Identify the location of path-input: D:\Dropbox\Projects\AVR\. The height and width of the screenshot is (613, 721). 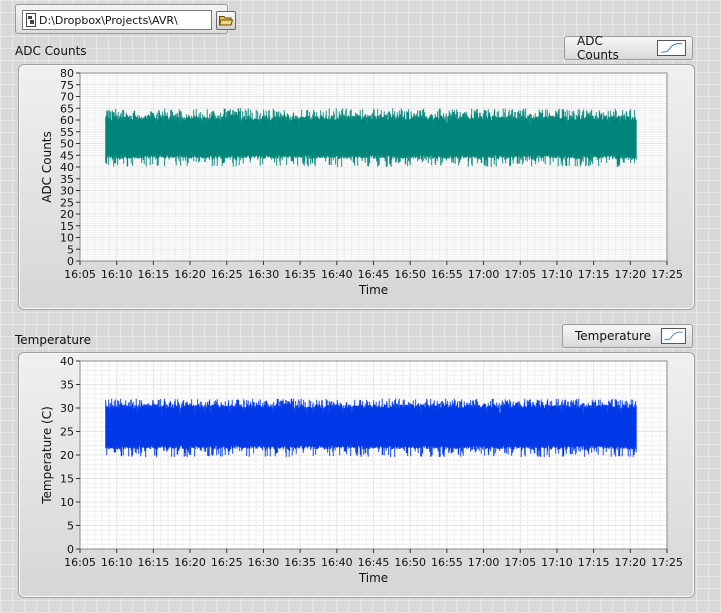
(117, 20).